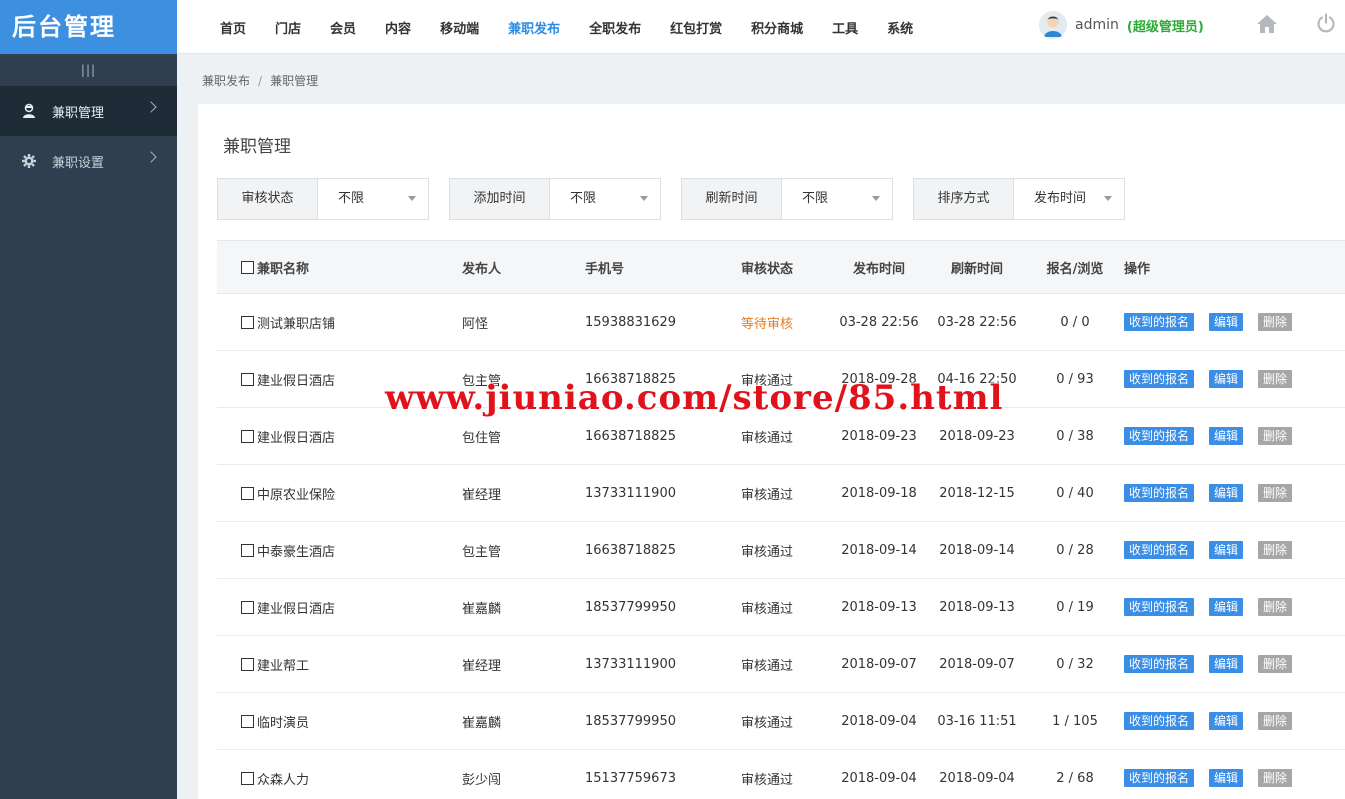 The image size is (1345, 799). What do you see at coordinates (373, 199) in the screenshot?
I see `review-status-select: 不限` at bounding box center [373, 199].